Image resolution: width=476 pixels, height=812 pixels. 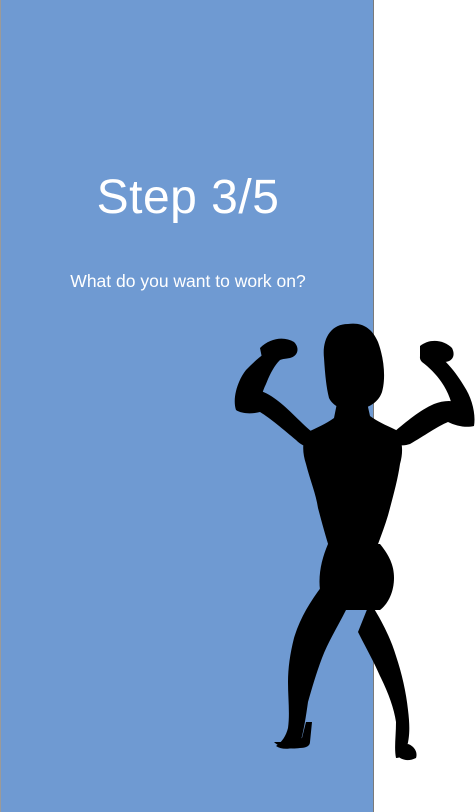 What do you see at coordinates (188, 281) in the screenshot?
I see `question-text: What do you want to work on?` at bounding box center [188, 281].